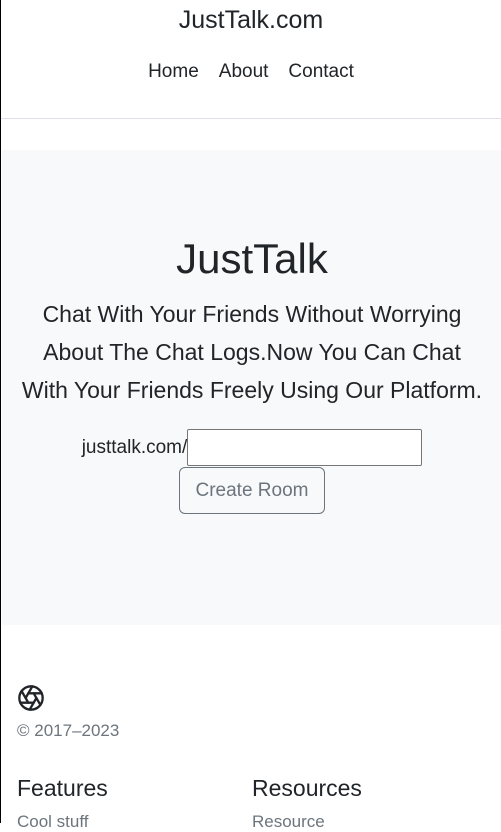 This screenshot has width=501, height=832. Describe the element at coordinates (252, 490) in the screenshot. I see `create-room-button: Create Room` at that location.